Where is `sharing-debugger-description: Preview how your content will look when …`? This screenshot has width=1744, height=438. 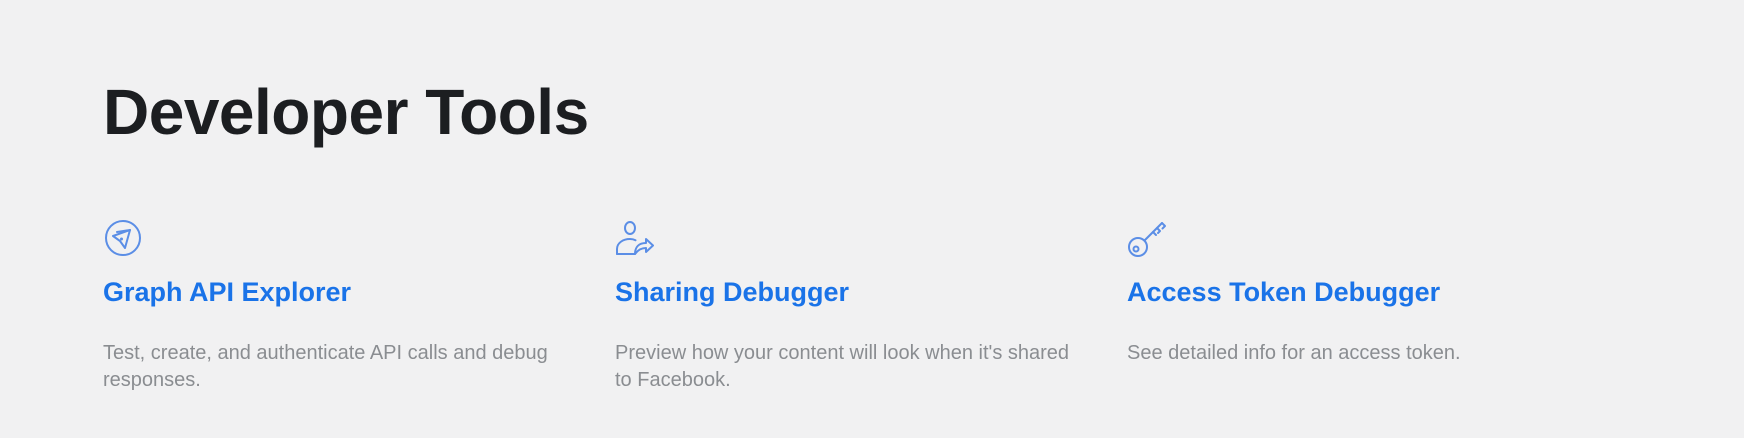 sharing-debugger-description: Preview how your content will look when … is located at coordinates (842, 366).